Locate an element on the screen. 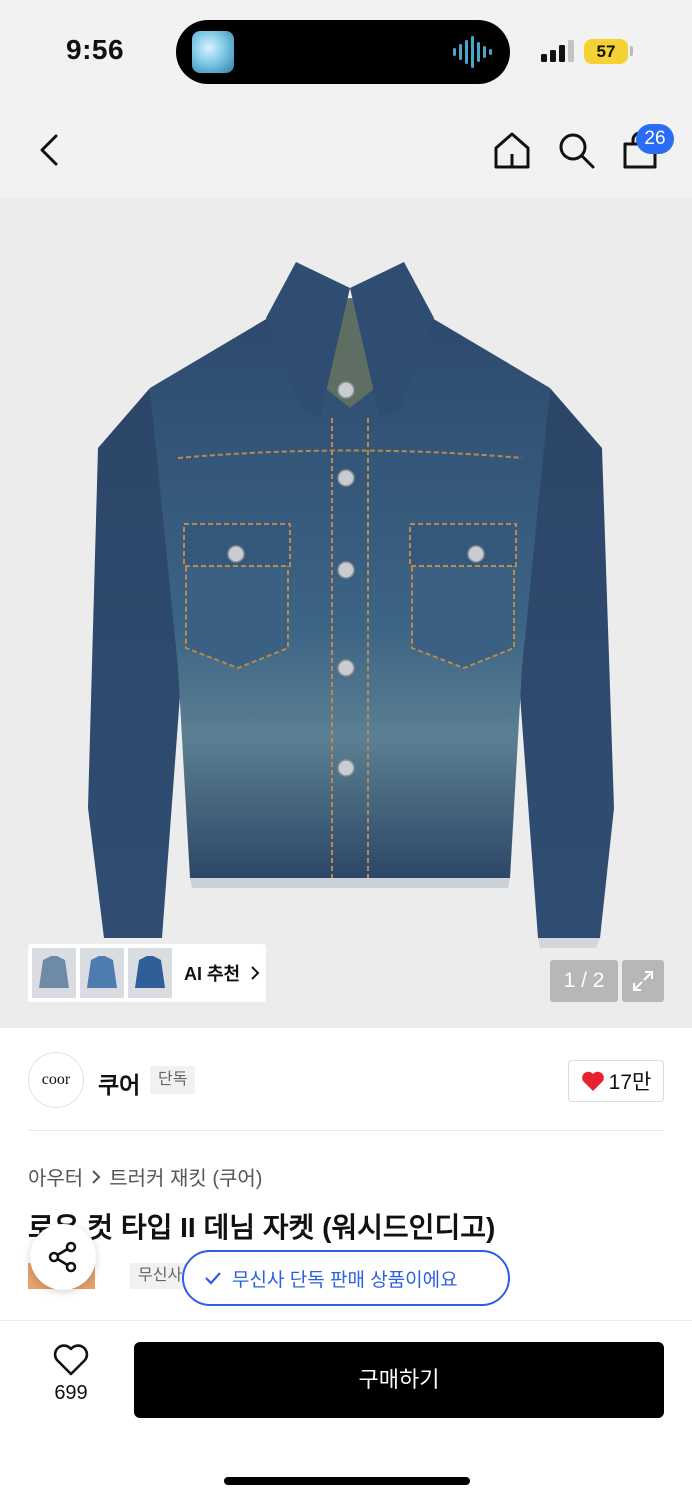 This screenshot has height=1500, width=692. exclusive-tag: 단독 is located at coordinates (173, 1080).